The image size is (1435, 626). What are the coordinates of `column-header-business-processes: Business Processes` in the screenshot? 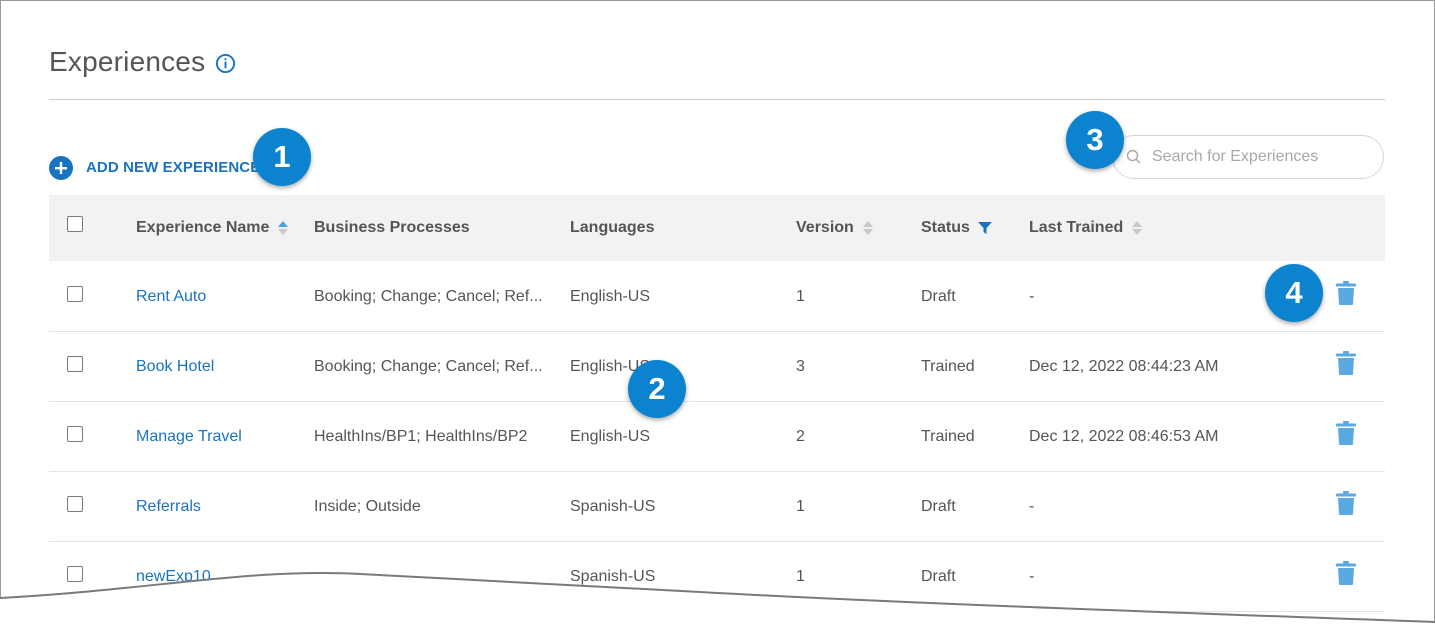 It's located at (392, 228).